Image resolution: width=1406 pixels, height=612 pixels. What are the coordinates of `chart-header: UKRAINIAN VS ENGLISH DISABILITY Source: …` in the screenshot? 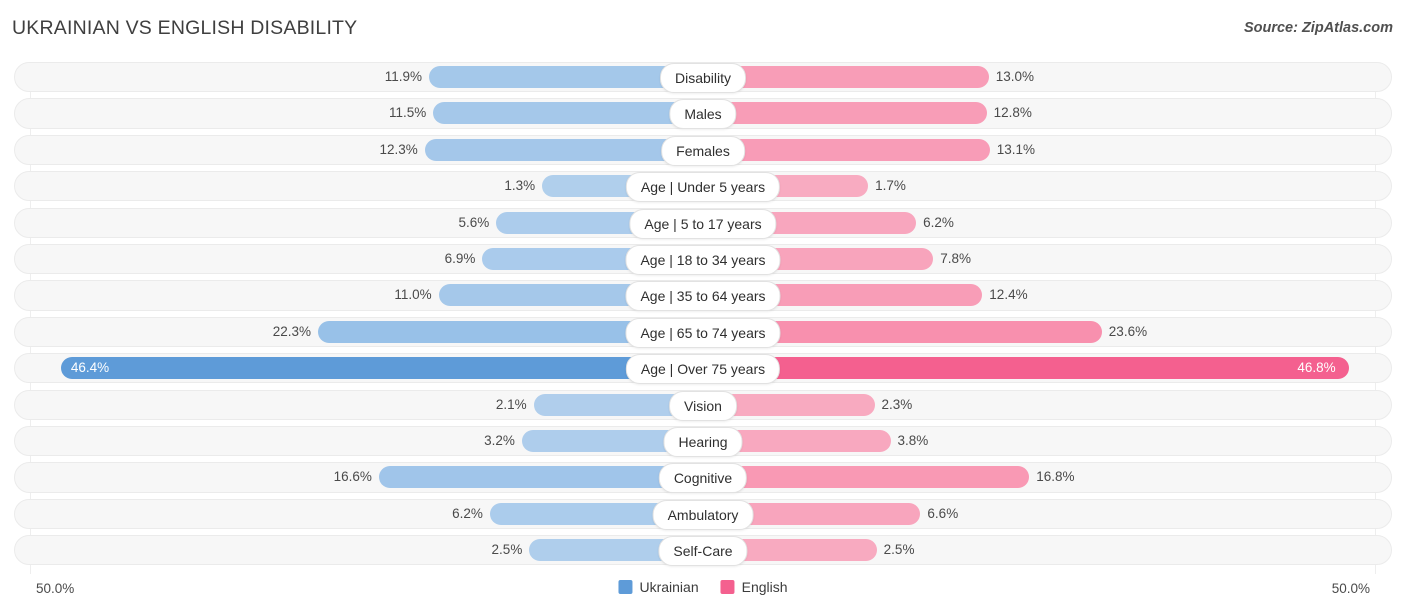 It's located at (703, 28).